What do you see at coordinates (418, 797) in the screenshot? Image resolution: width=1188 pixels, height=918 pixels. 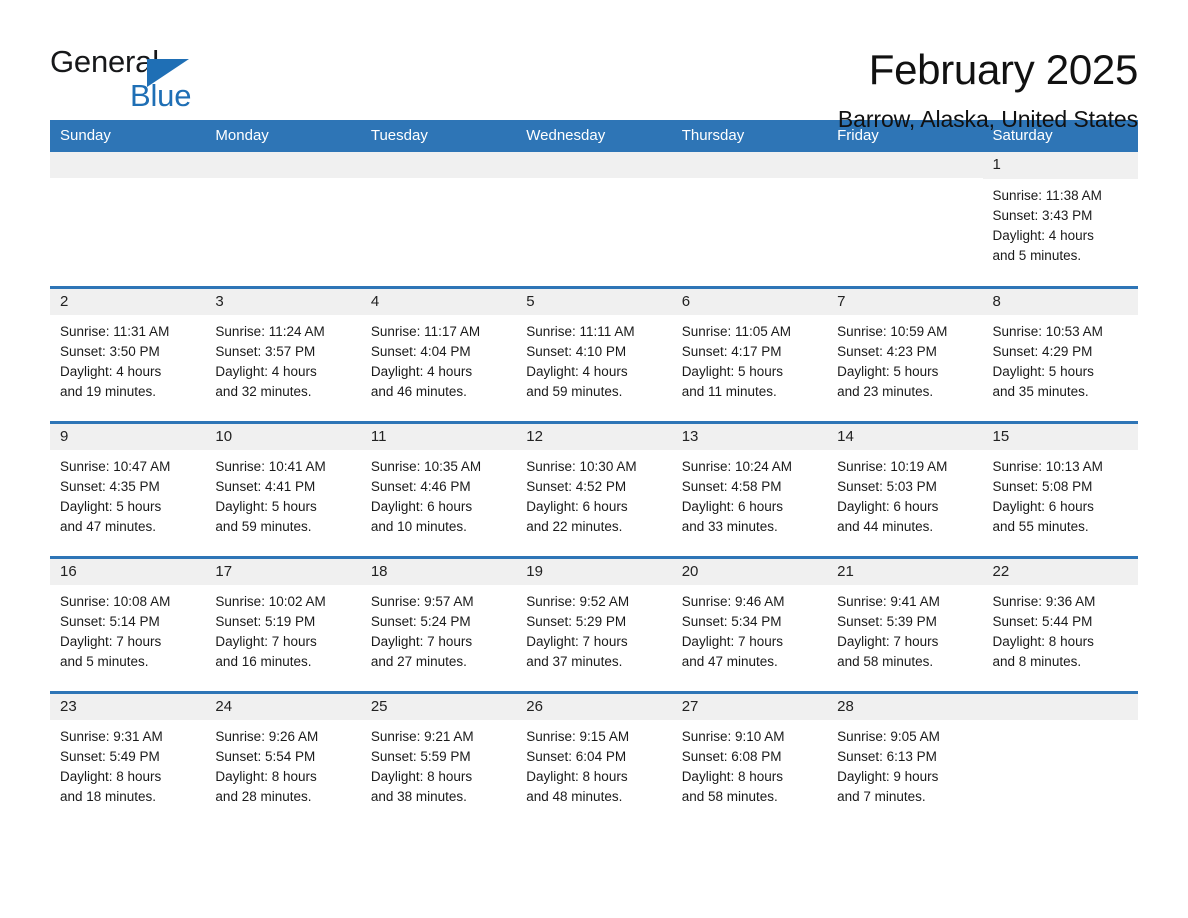 I see `daylight-text-line2: and 38 minutes.` at bounding box center [418, 797].